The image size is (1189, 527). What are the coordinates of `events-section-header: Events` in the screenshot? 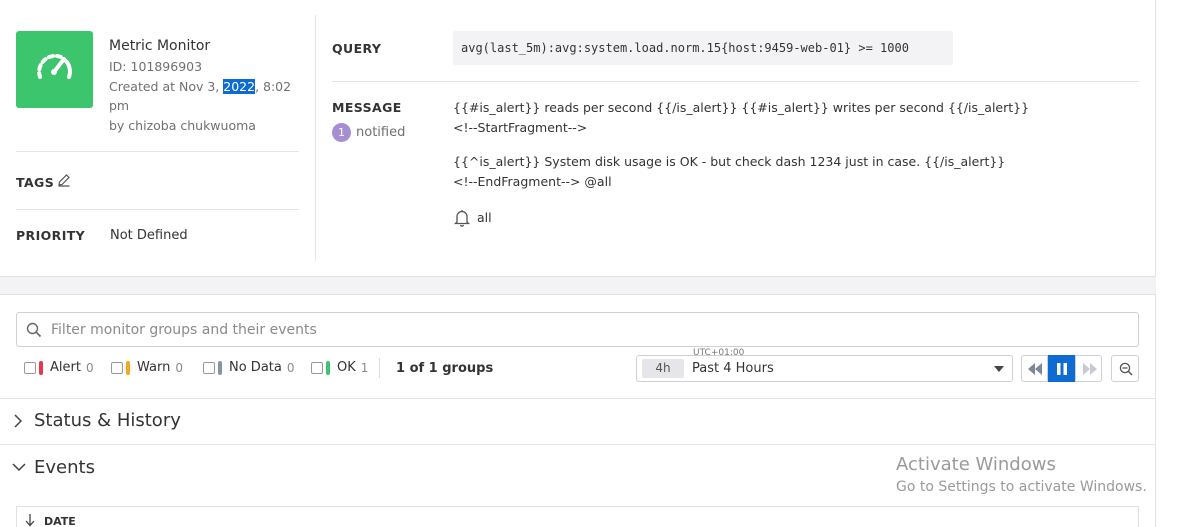 It's located at (440, 467).